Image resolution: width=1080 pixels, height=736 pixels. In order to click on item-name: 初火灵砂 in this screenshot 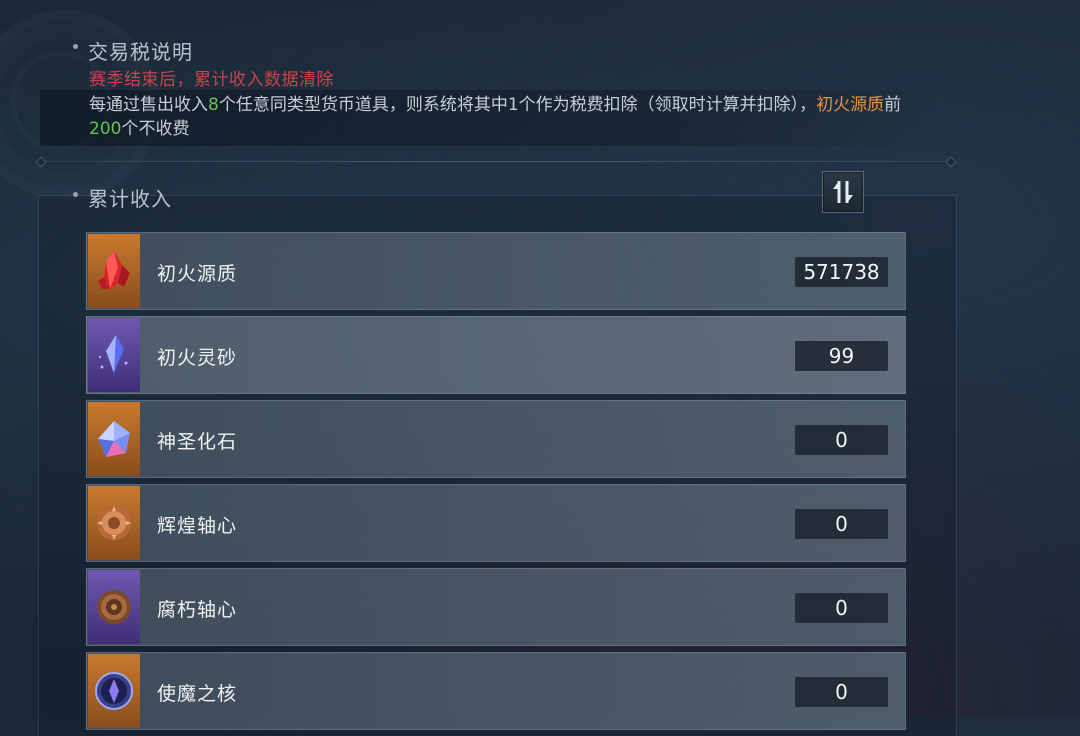, I will do `click(197, 358)`.